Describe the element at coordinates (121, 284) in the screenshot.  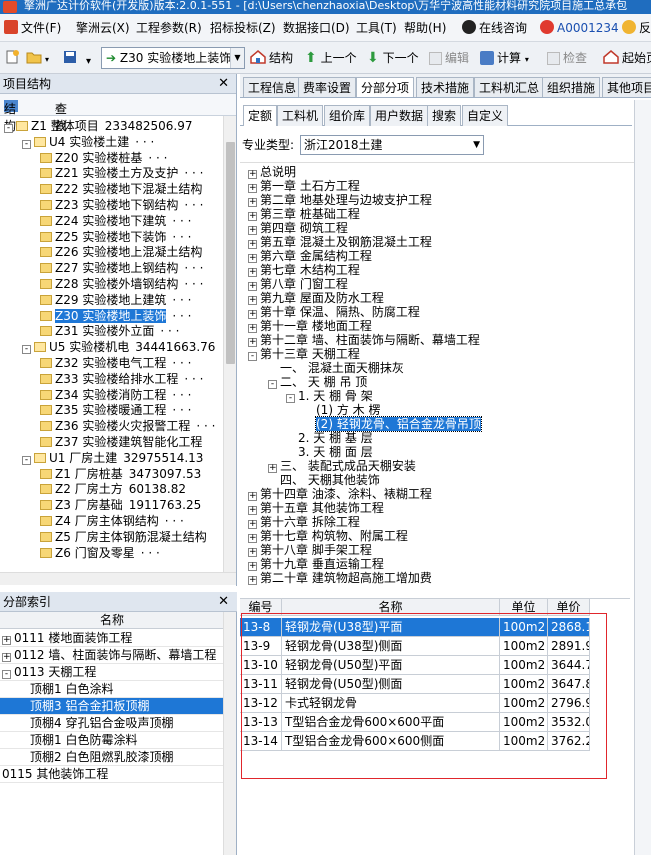
I see `tree-node: Z28 实验楼外墙钢结构 · · ·` at that location.